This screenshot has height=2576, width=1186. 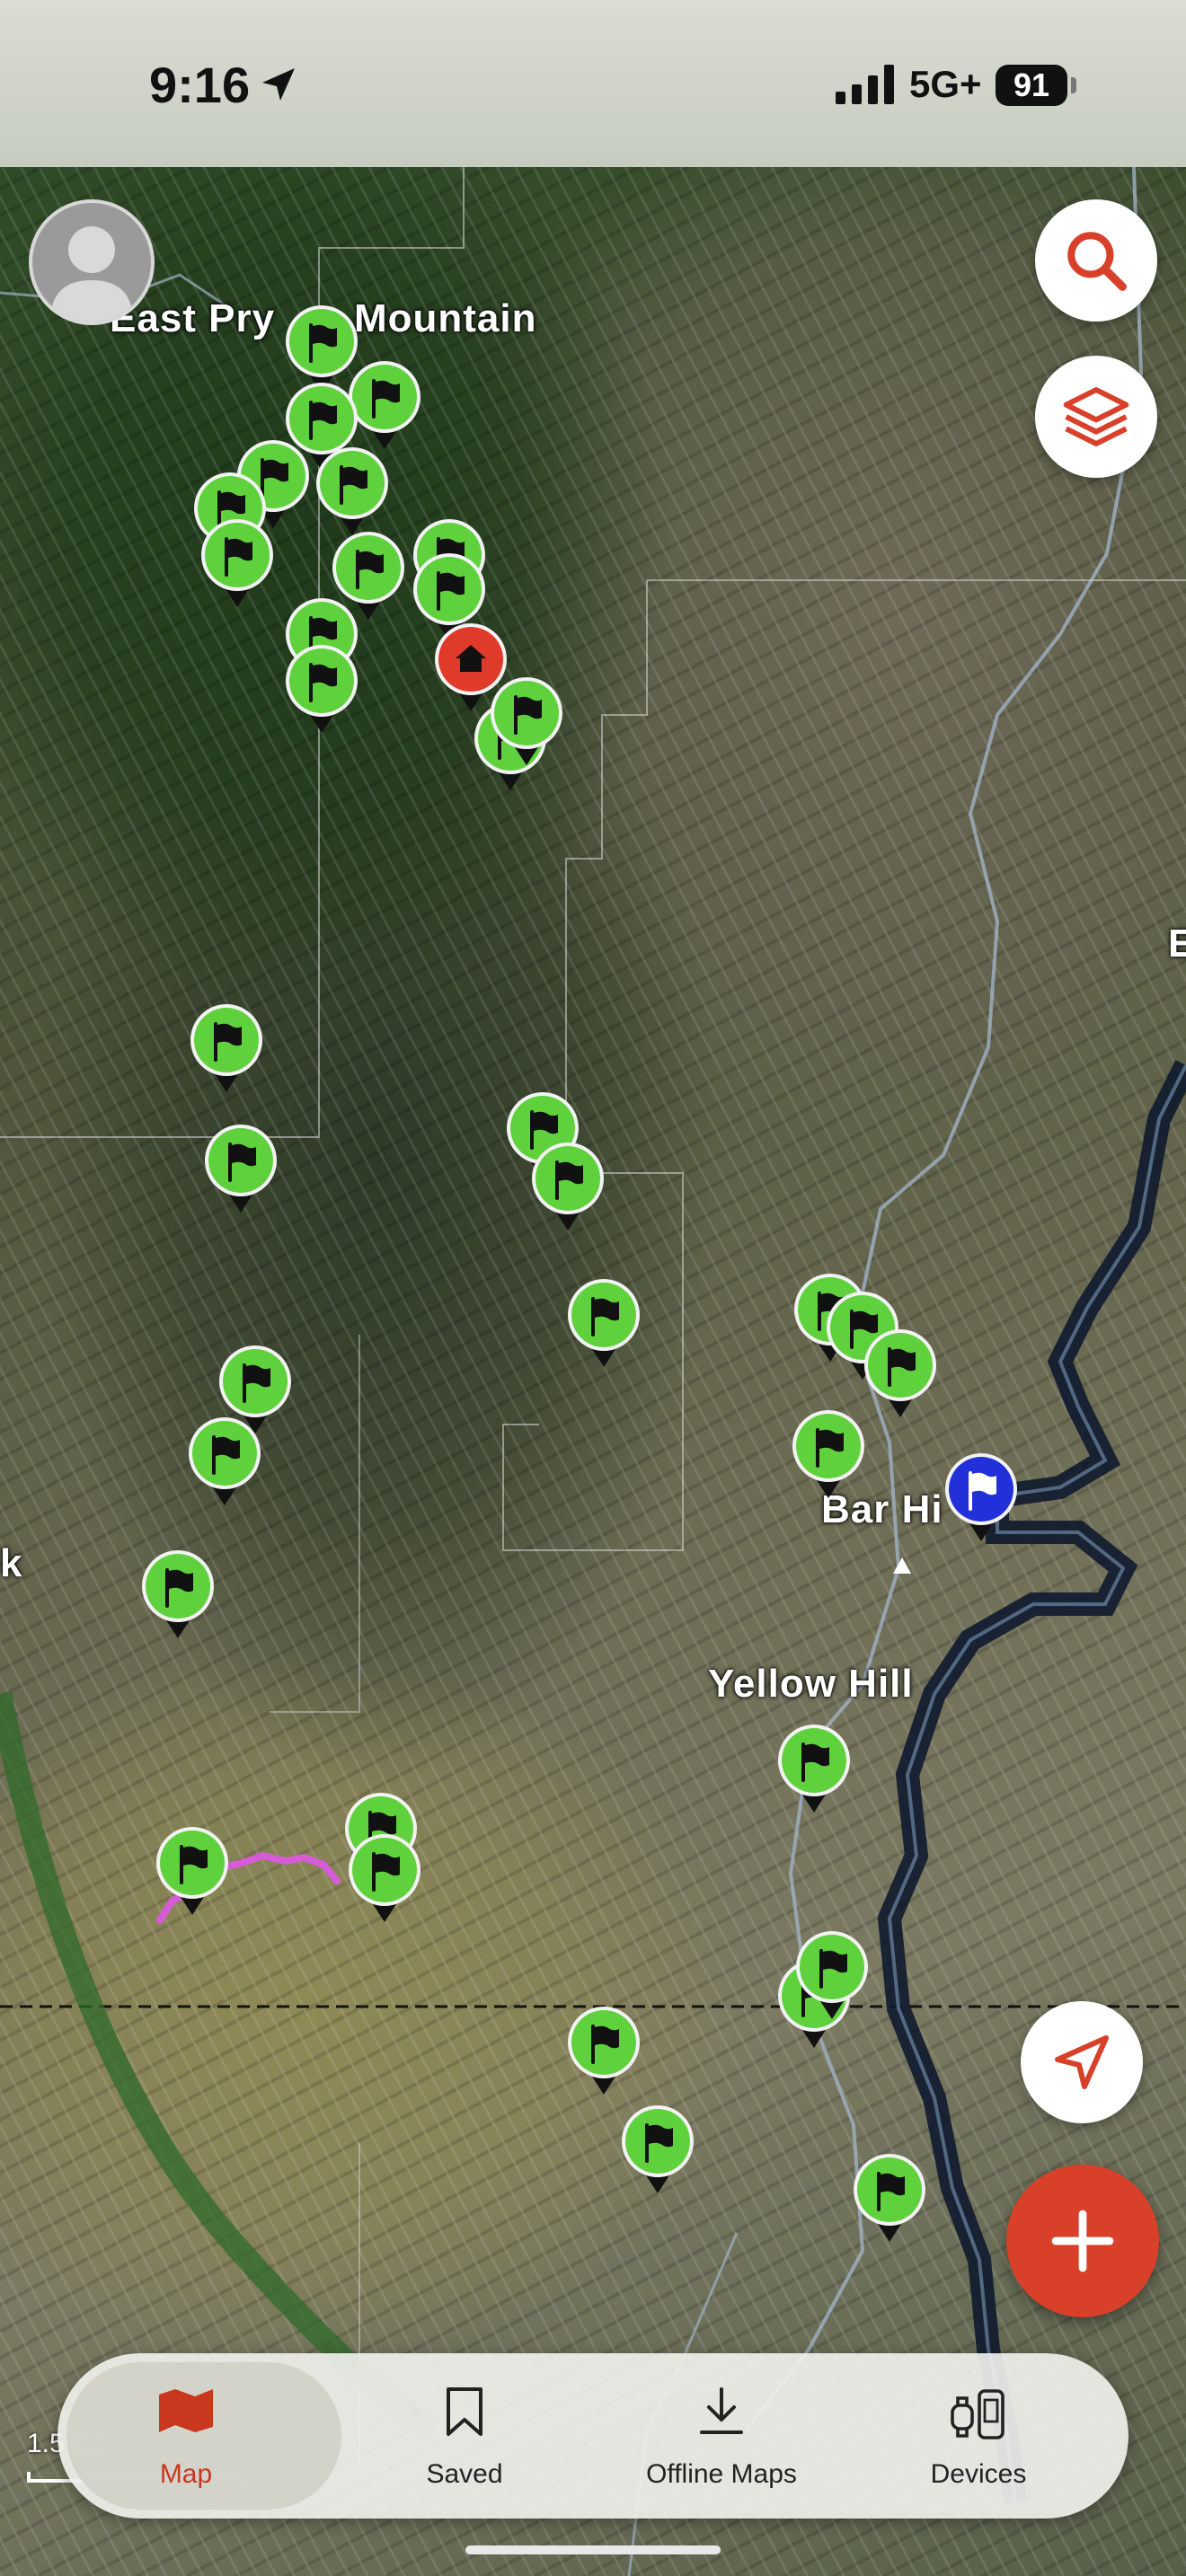 I want to click on selected-waypoint-pin, so click(x=981, y=1498).